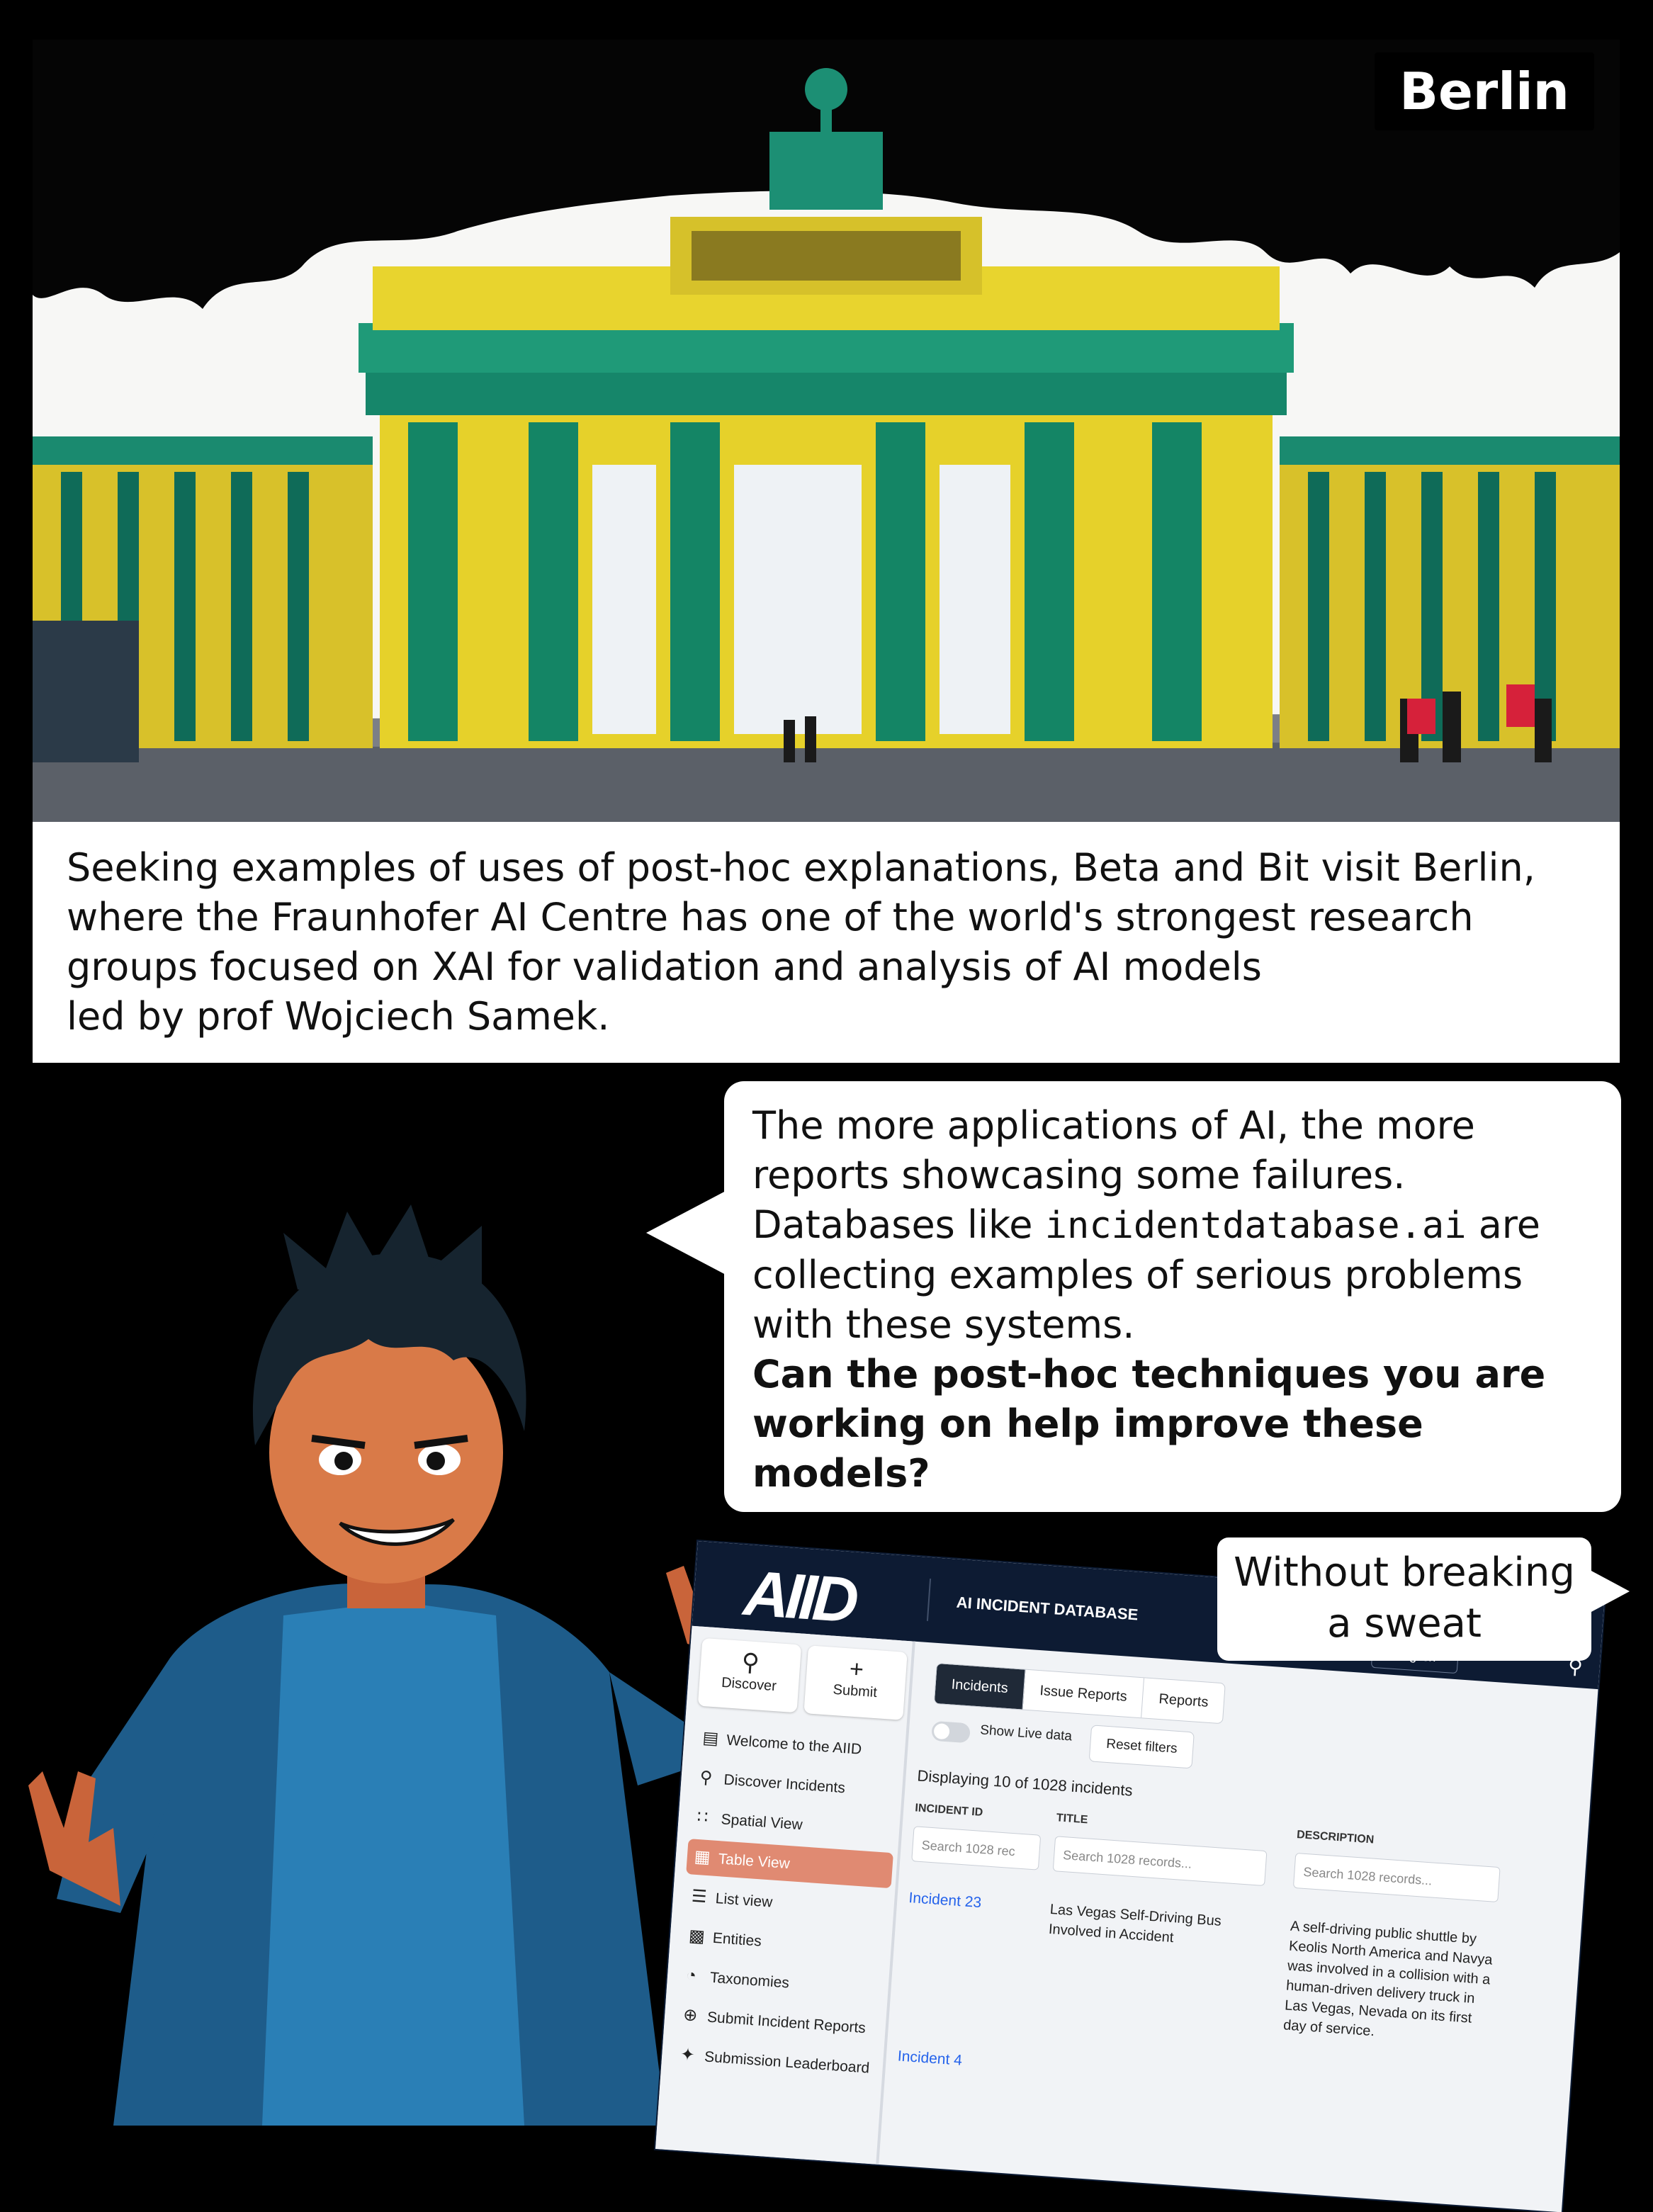 This screenshot has width=1653, height=2212. Describe the element at coordinates (737, 1939) in the screenshot. I see `sidebar-item-label: Entities` at that location.